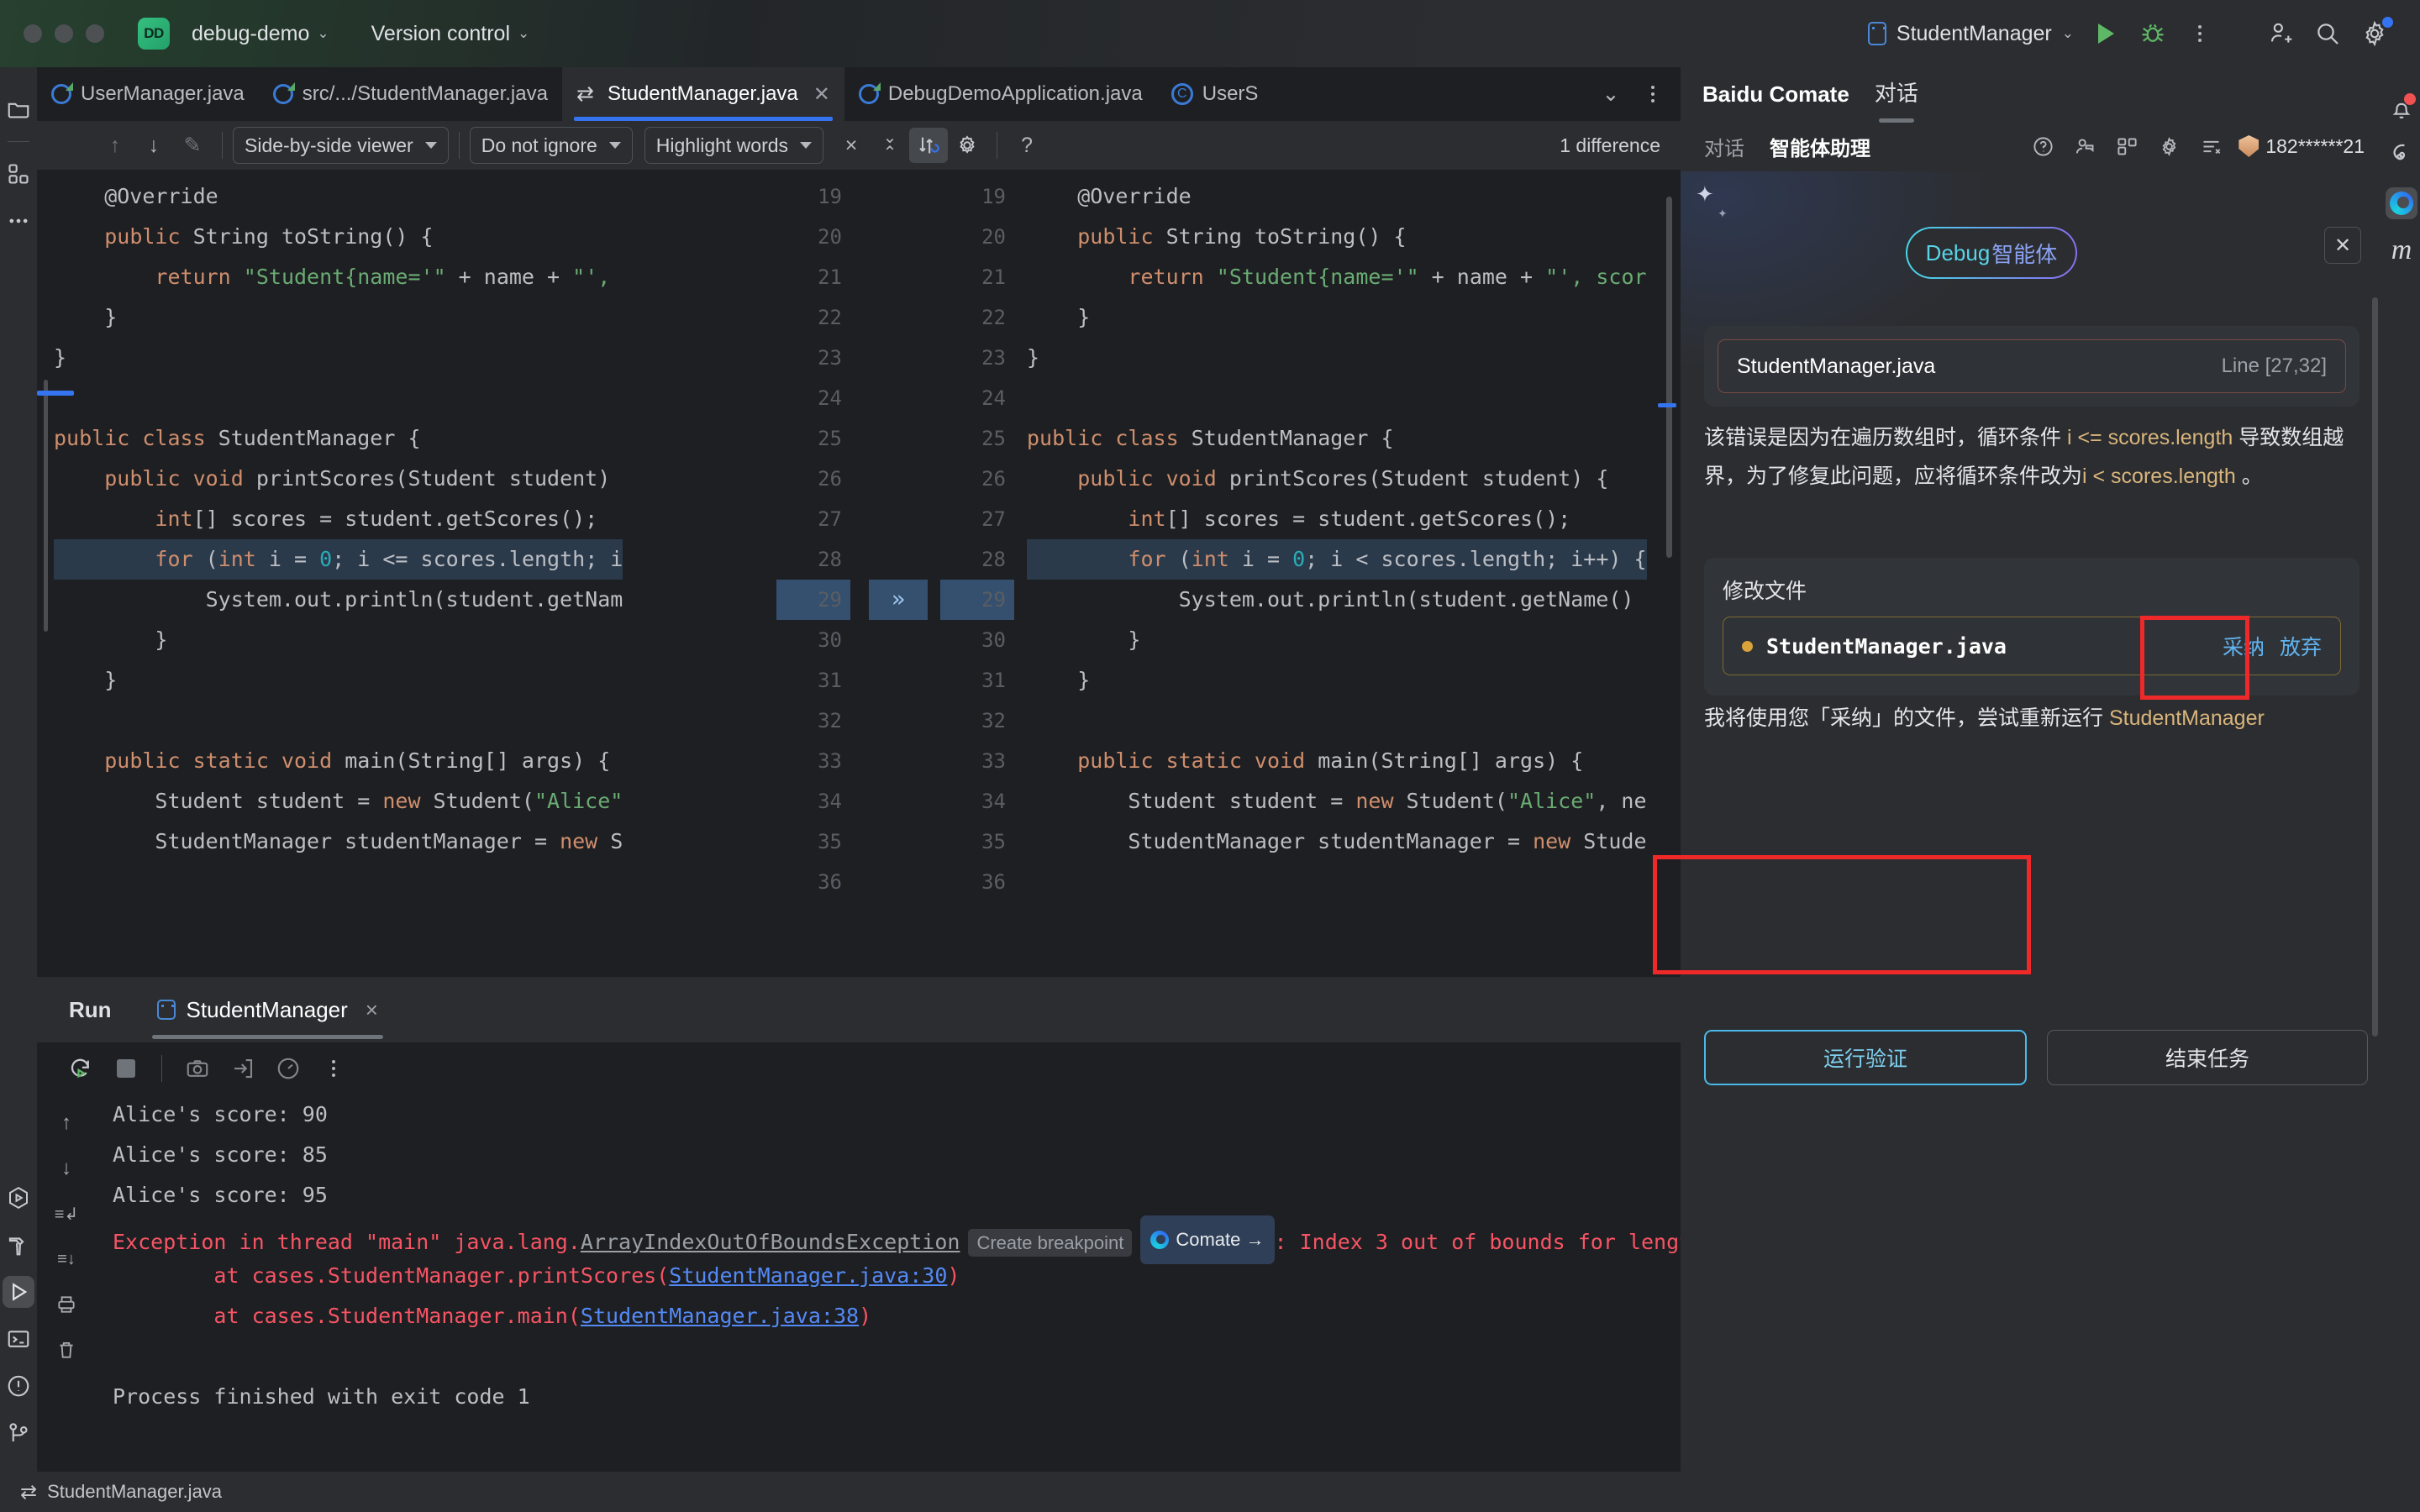 The width and height of the screenshot is (2420, 1512). Describe the element at coordinates (243, 1068) in the screenshot. I see `export-button` at that location.